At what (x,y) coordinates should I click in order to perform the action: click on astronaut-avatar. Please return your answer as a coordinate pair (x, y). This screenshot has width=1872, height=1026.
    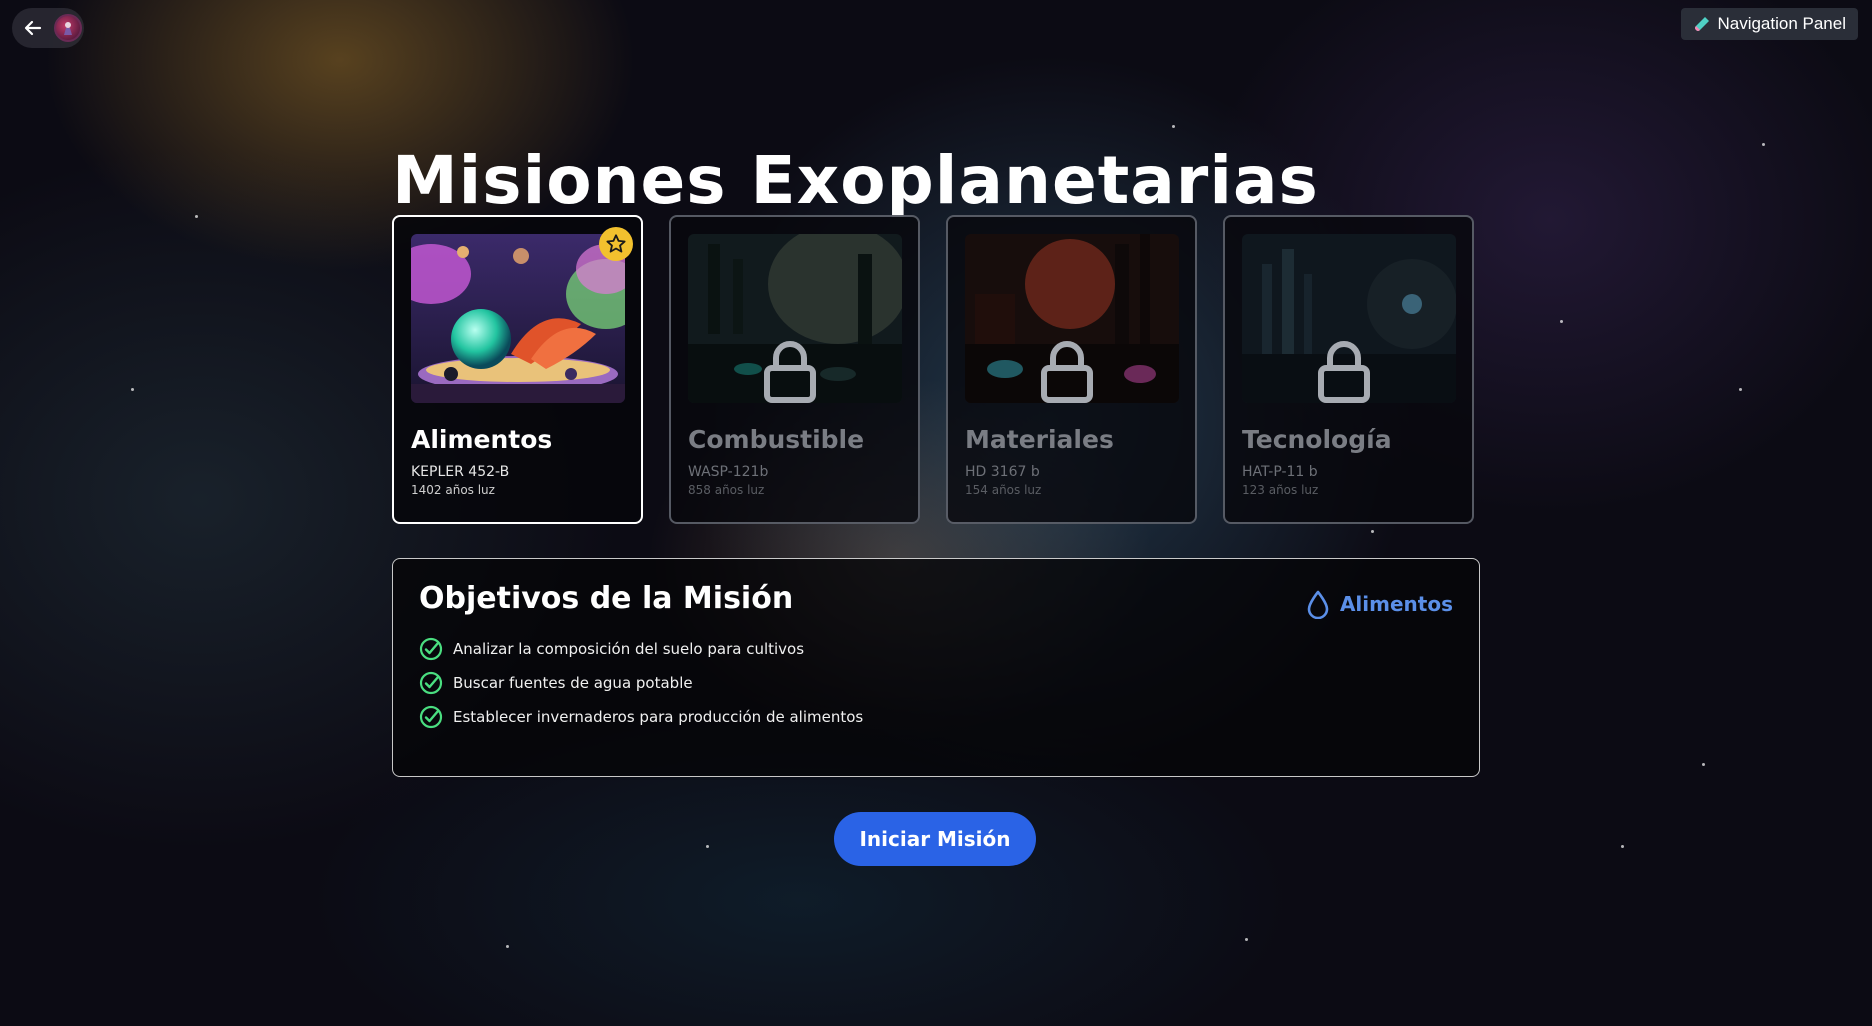
    Looking at the image, I should click on (68, 28).